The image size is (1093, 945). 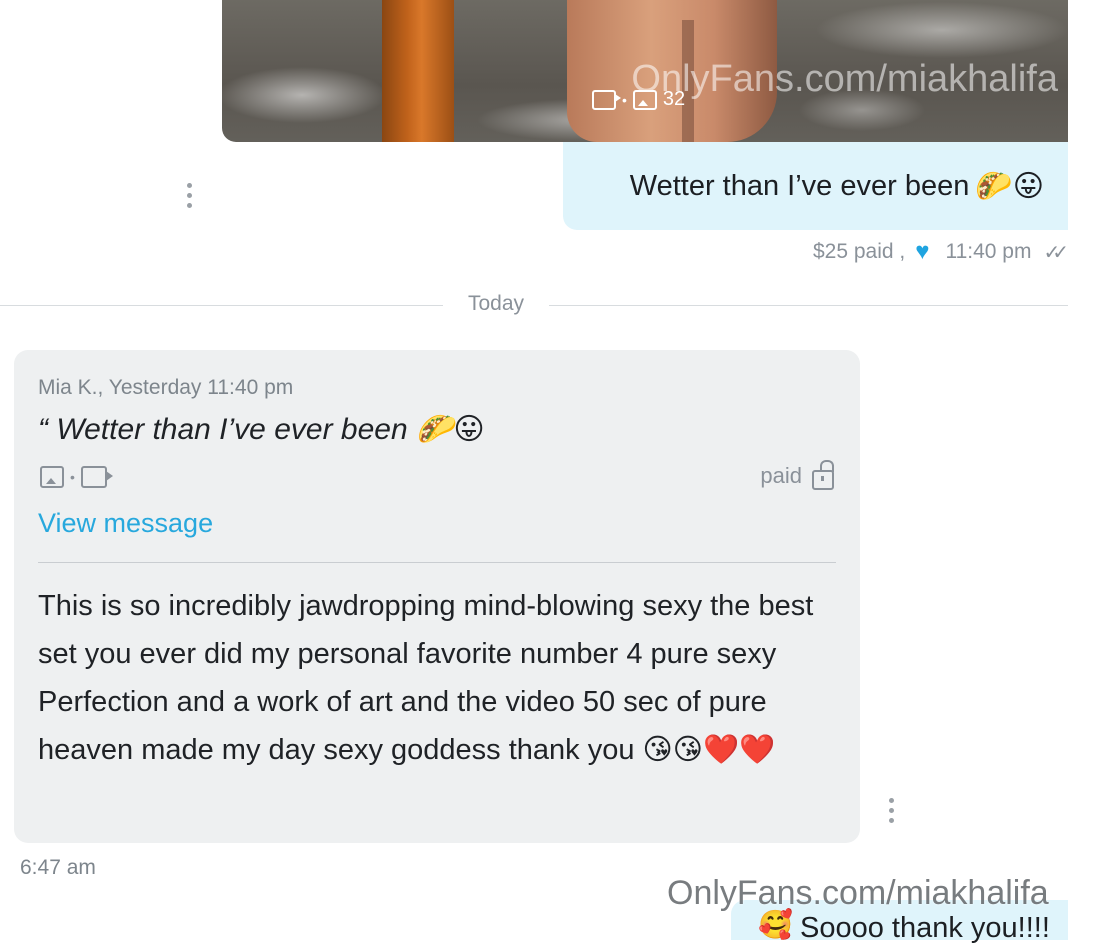 What do you see at coordinates (858, 893) in the screenshot?
I see `page-watermark: OnlyFans.com/miakhalifa` at bounding box center [858, 893].